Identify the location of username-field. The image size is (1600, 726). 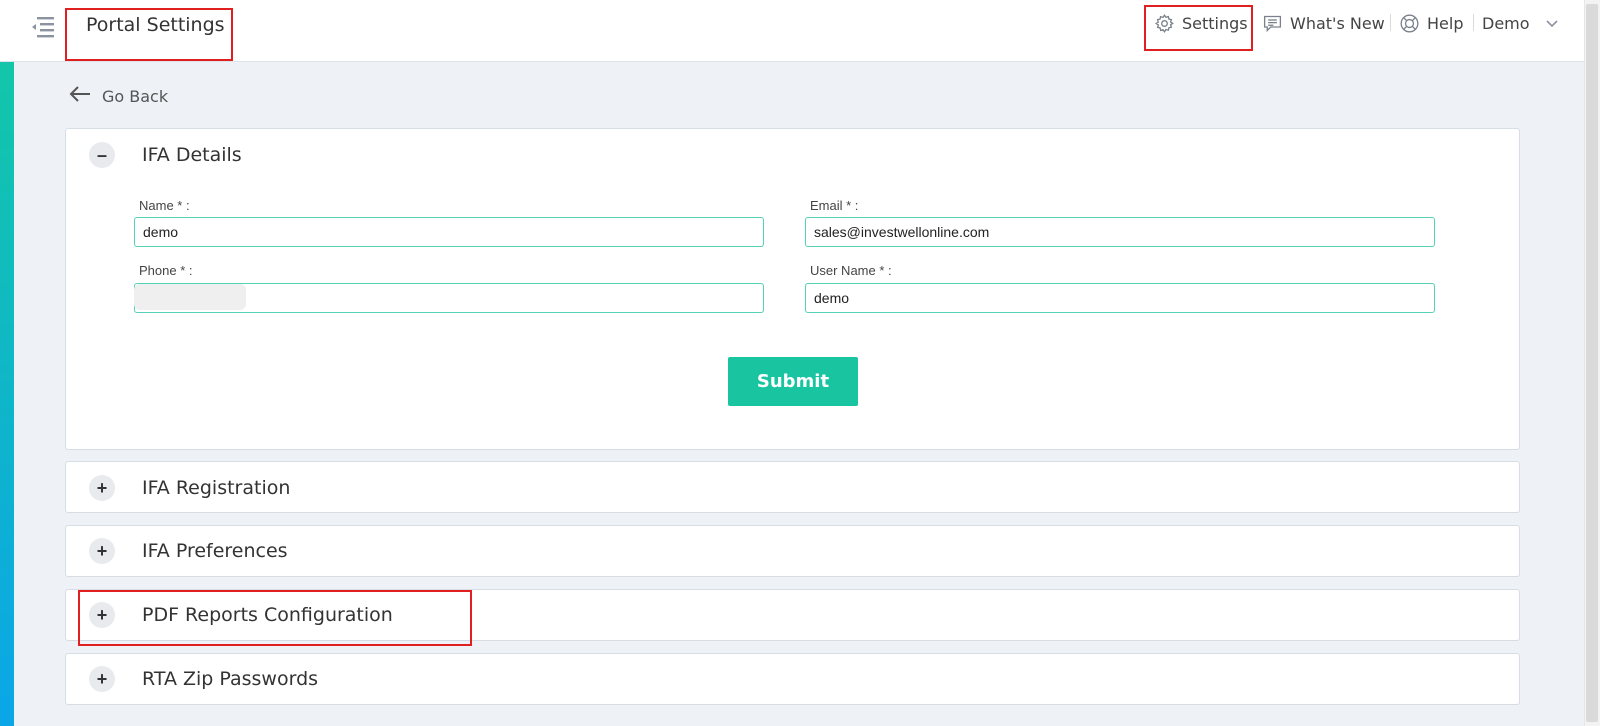
(1120, 298).